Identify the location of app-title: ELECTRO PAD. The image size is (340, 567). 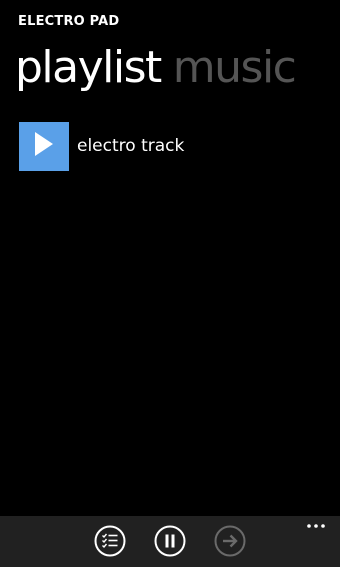
(69, 21).